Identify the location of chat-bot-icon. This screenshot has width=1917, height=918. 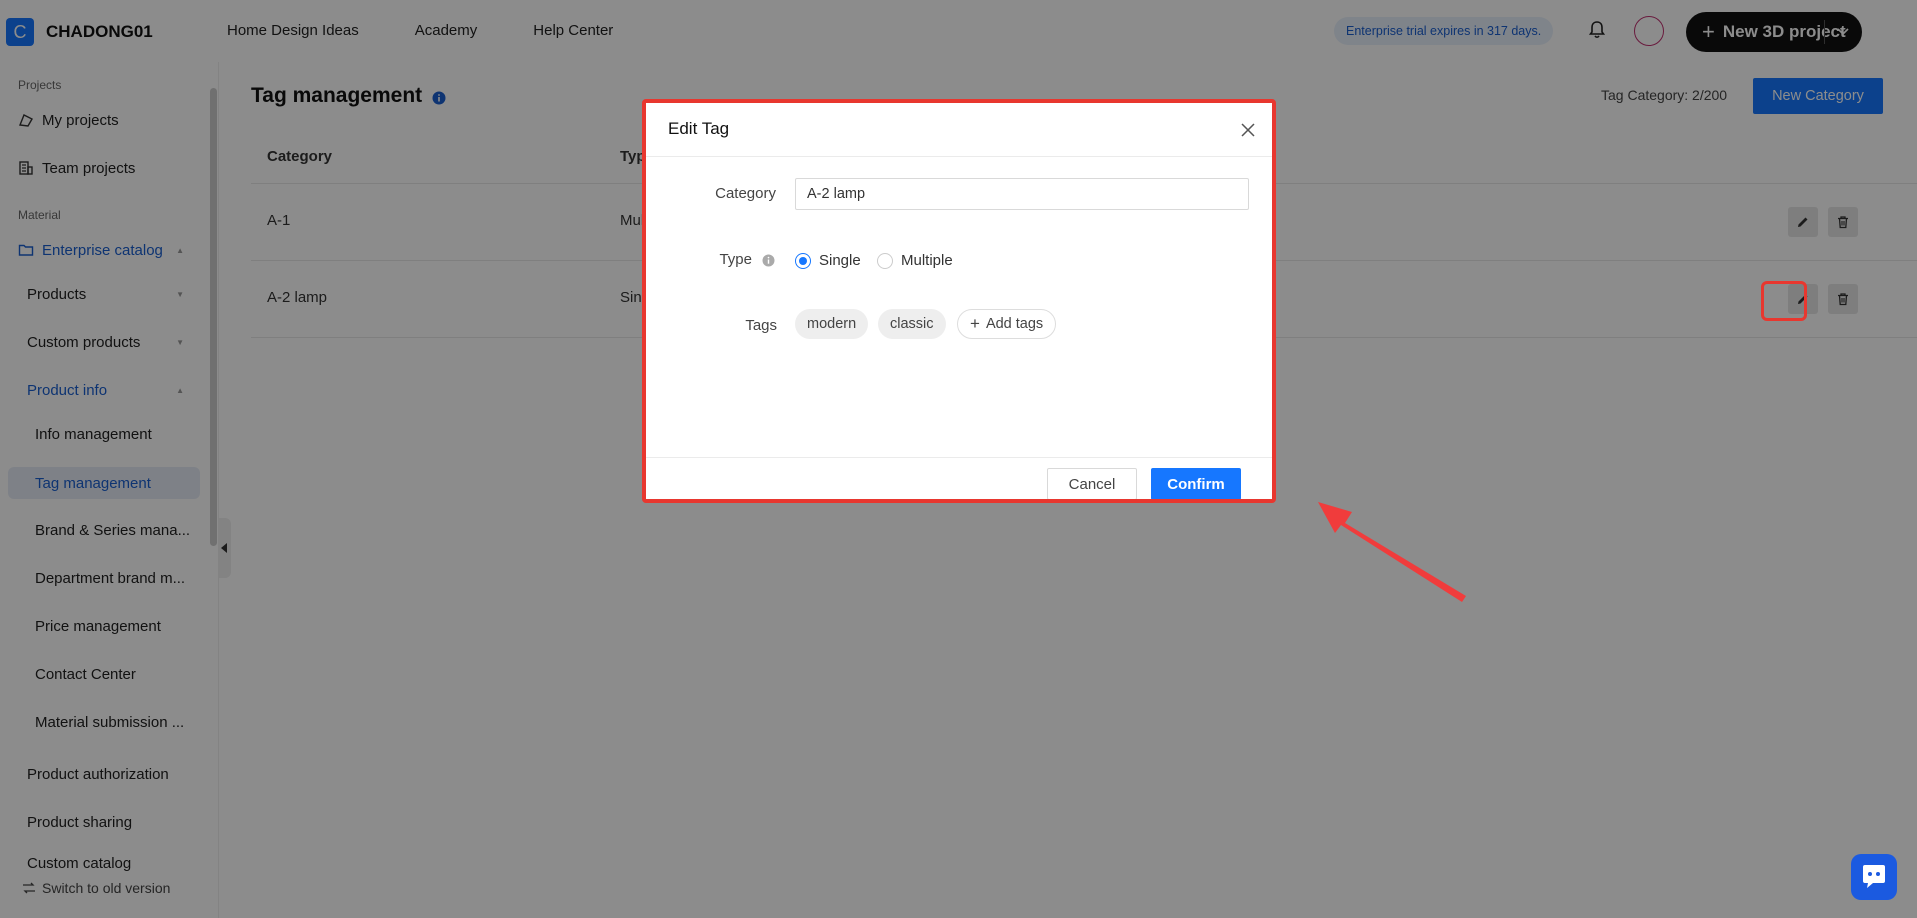
(1874, 876).